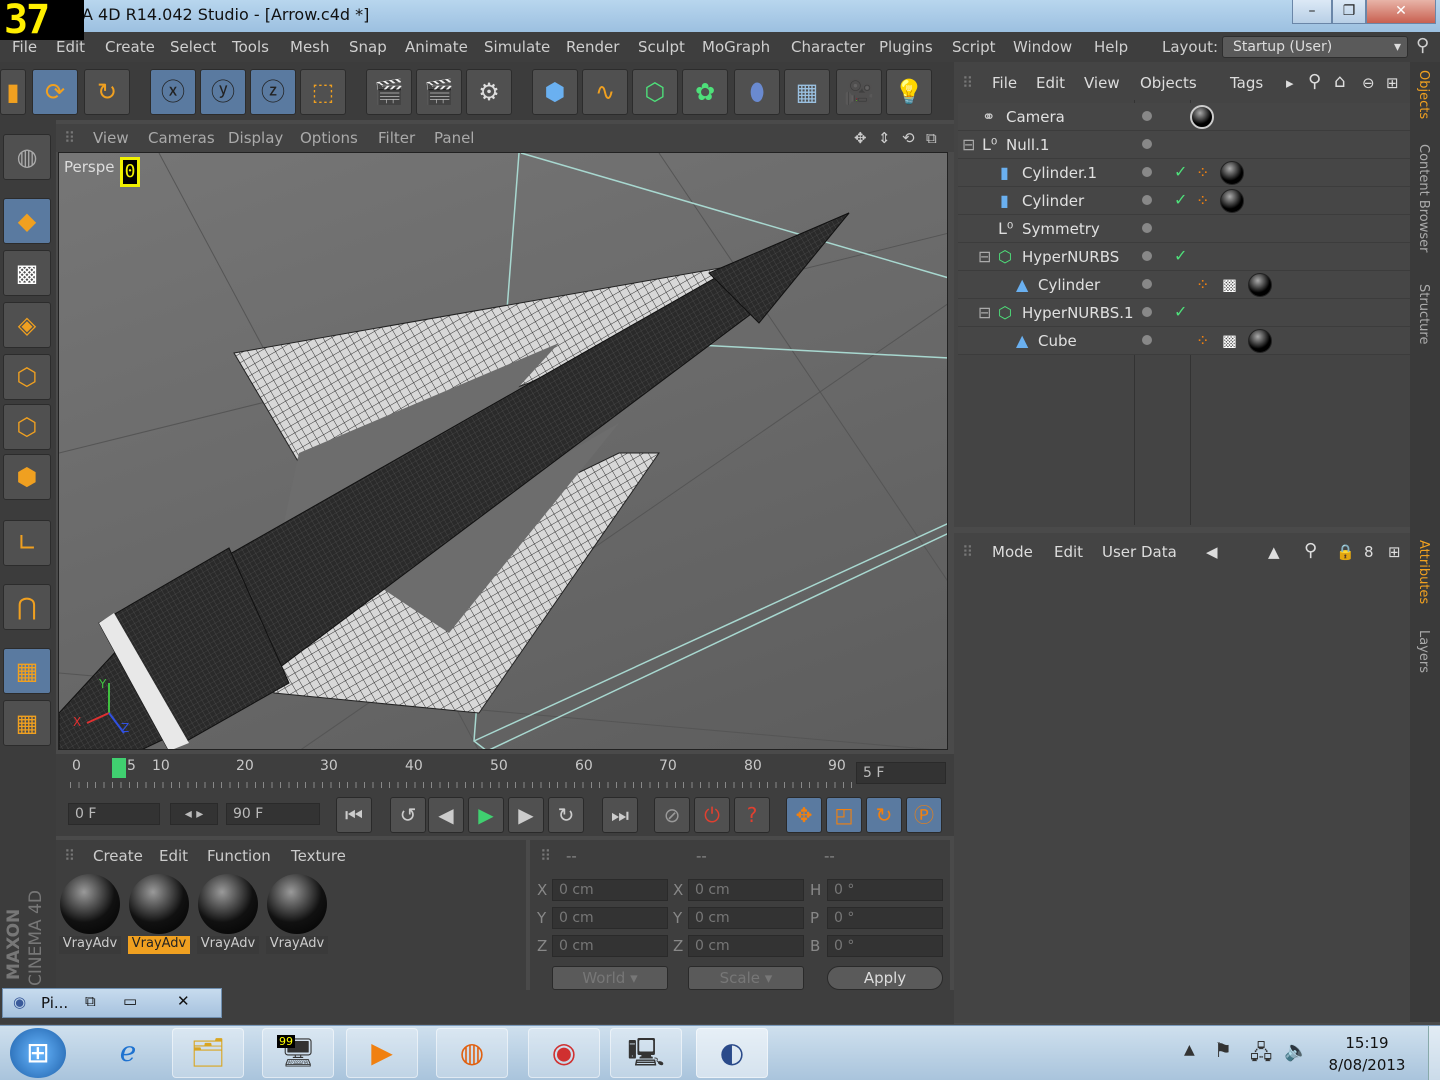 This screenshot has height=1080, width=1440. What do you see at coordinates (111, 138) in the screenshot?
I see `viewport-menu-view: View` at bounding box center [111, 138].